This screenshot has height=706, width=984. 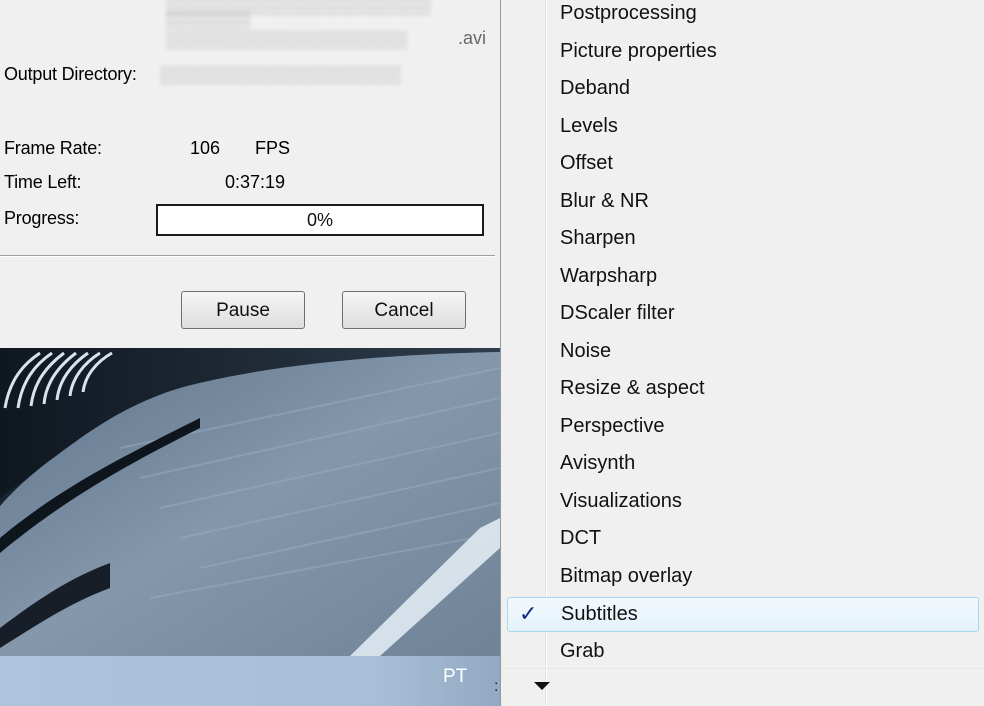 I want to click on time-left-value: 0:37:19, so click(x=255, y=182).